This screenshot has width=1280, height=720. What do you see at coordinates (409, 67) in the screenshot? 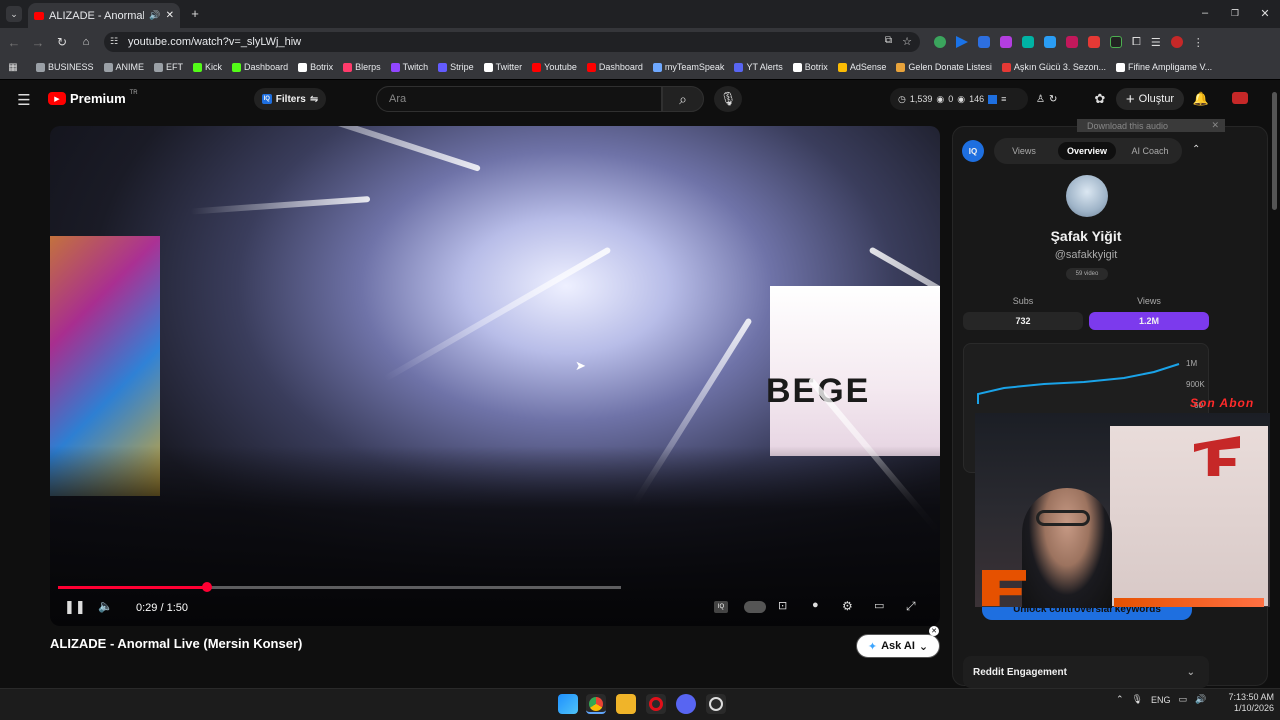
I see `bookmark-item: Twitch` at bounding box center [409, 67].